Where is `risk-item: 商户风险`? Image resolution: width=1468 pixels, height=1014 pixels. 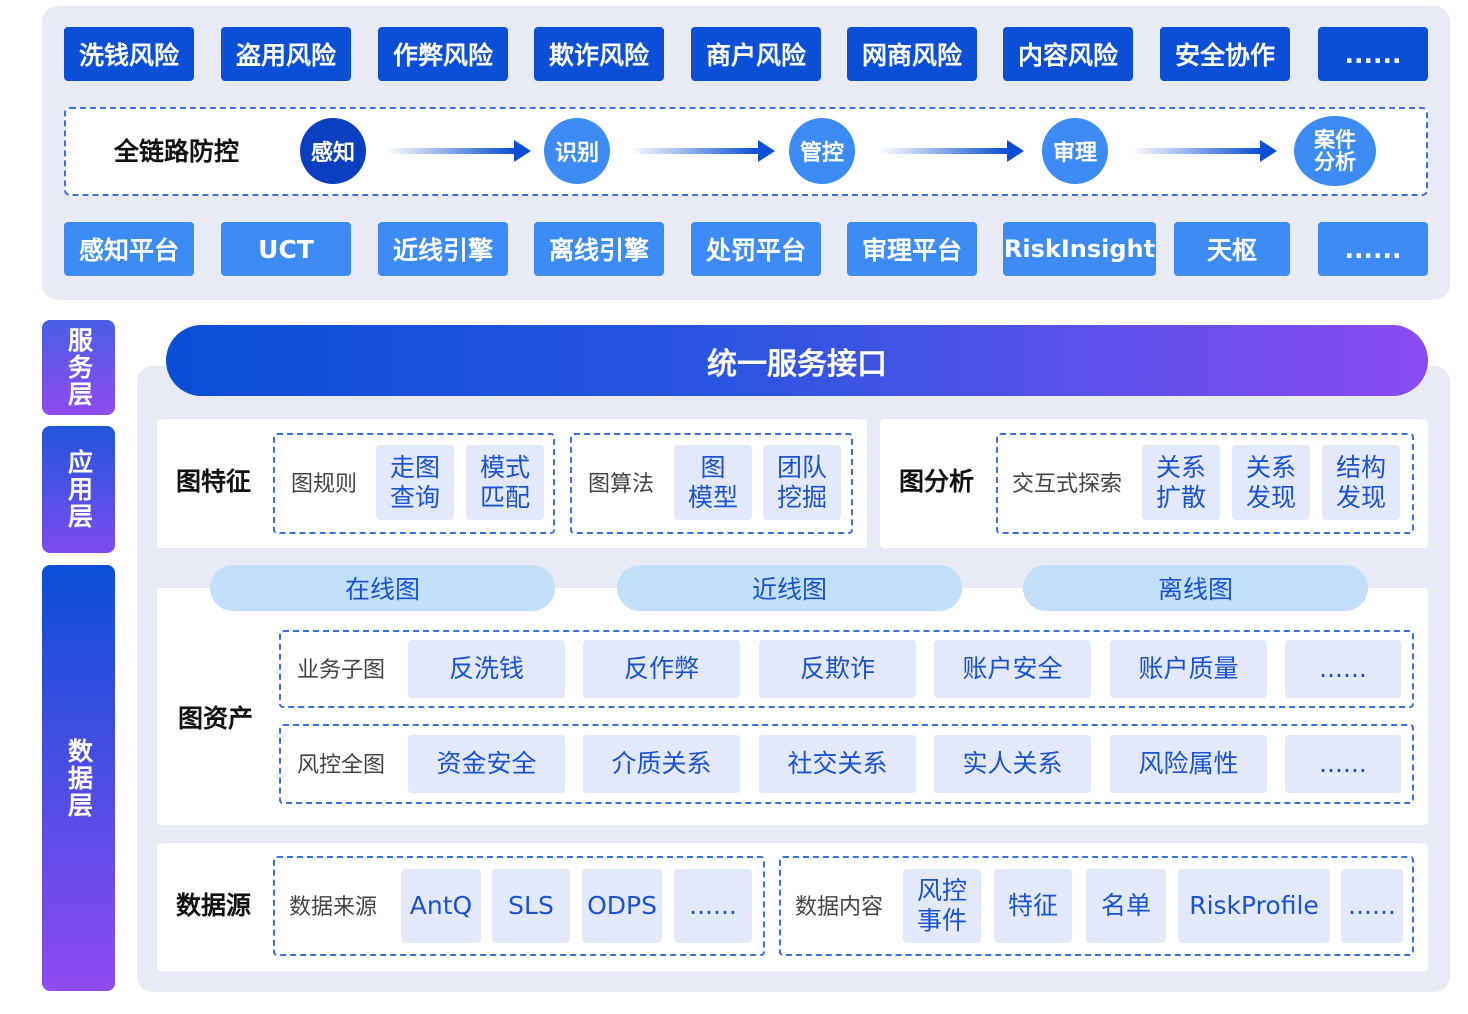 risk-item: 商户风险 is located at coordinates (756, 54).